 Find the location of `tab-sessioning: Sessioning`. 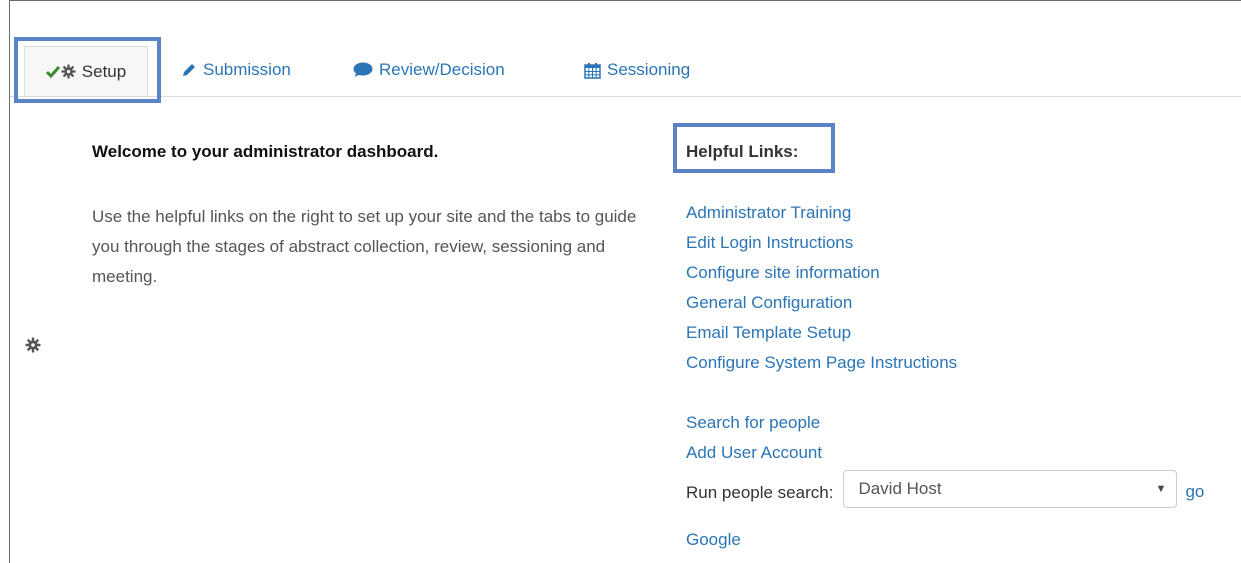

tab-sessioning: Sessioning is located at coordinates (637, 70).